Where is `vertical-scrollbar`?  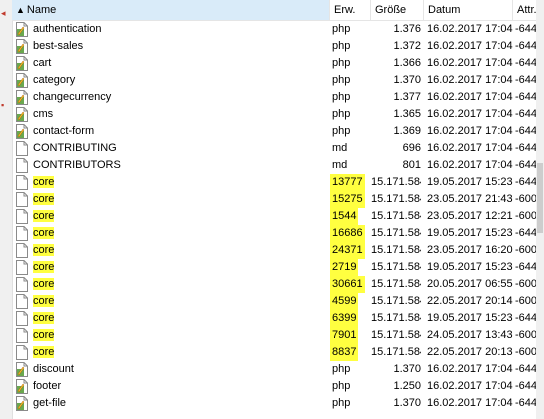
vertical-scrollbar is located at coordinates (540, 209).